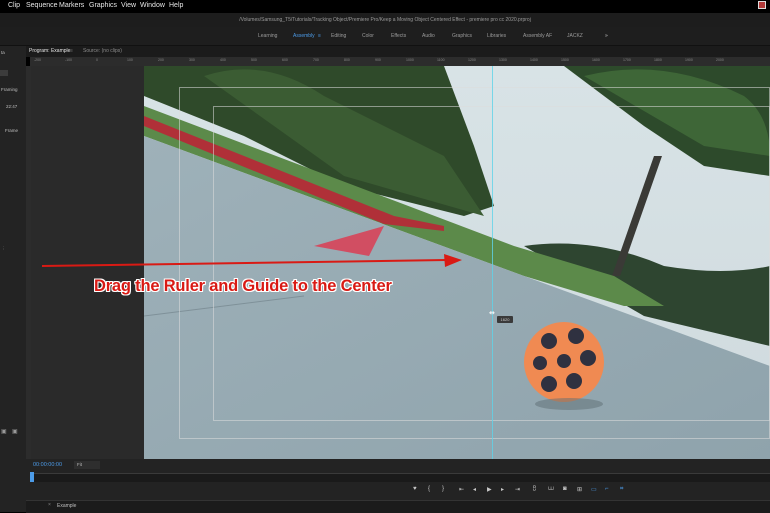 This screenshot has height=513, width=770. Describe the element at coordinates (103, 5) in the screenshot. I see `menu-graphics: Graphics` at that location.